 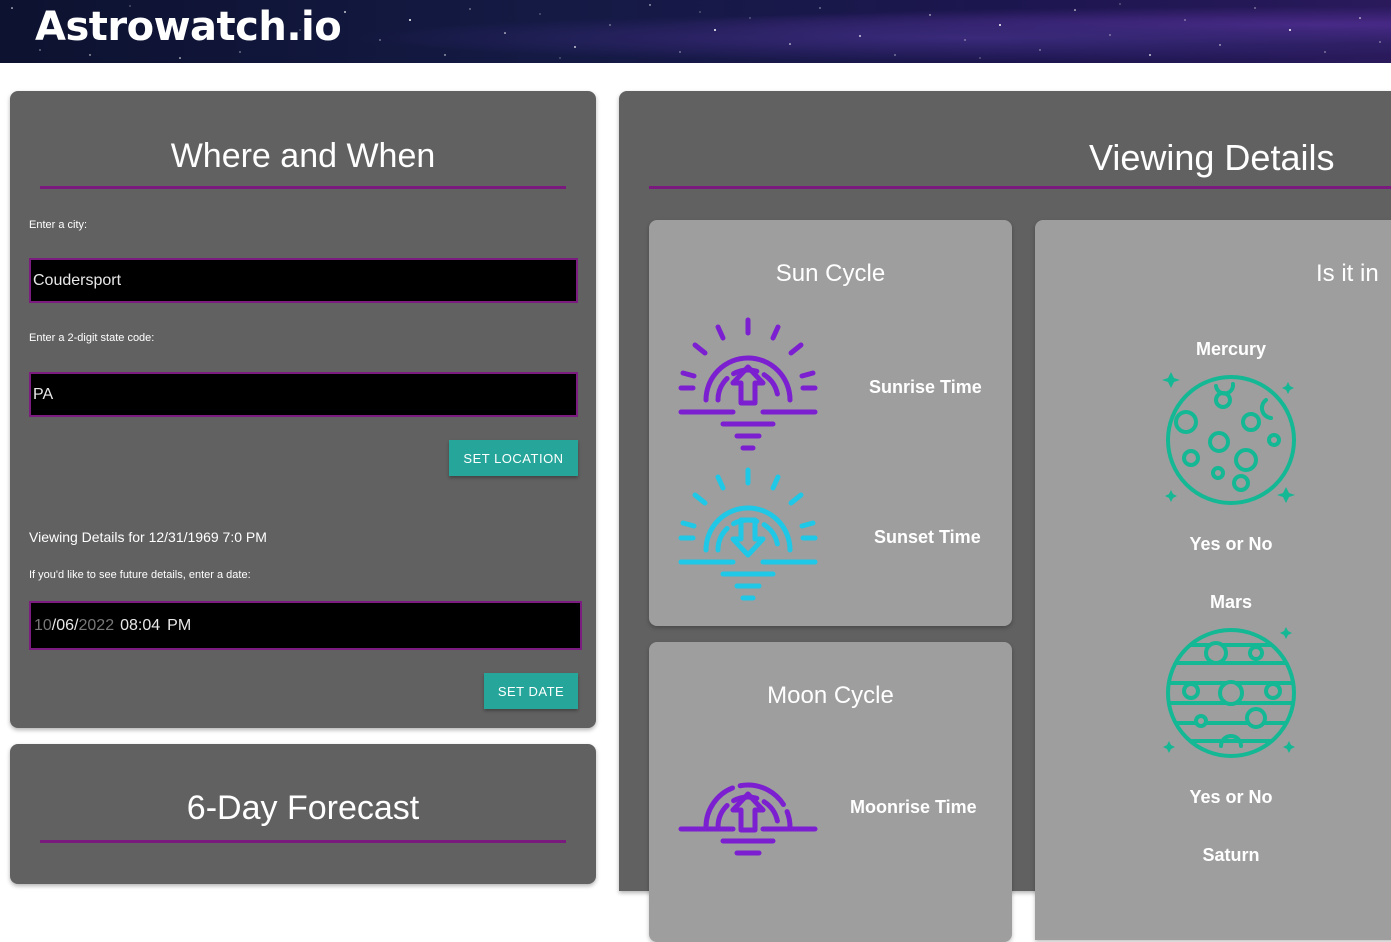 What do you see at coordinates (1020, 187) in the screenshot?
I see `viewing-divider` at bounding box center [1020, 187].